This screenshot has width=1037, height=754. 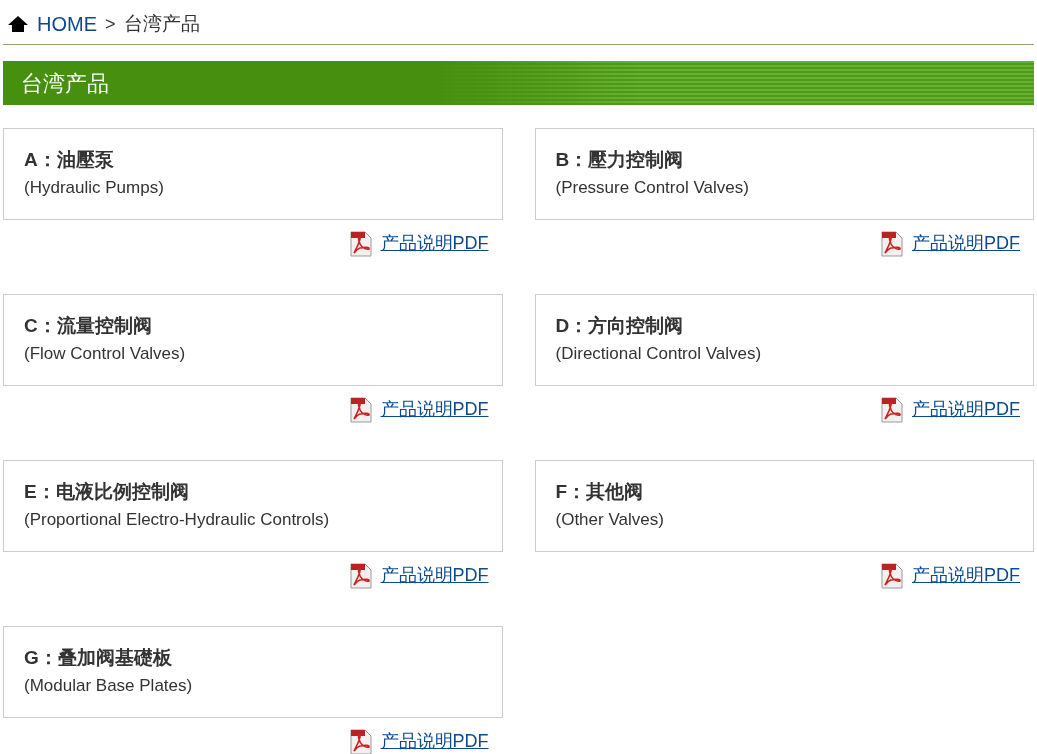 I want to click on product-title: E：电液比例控制阀, so click(x=106, y=492).